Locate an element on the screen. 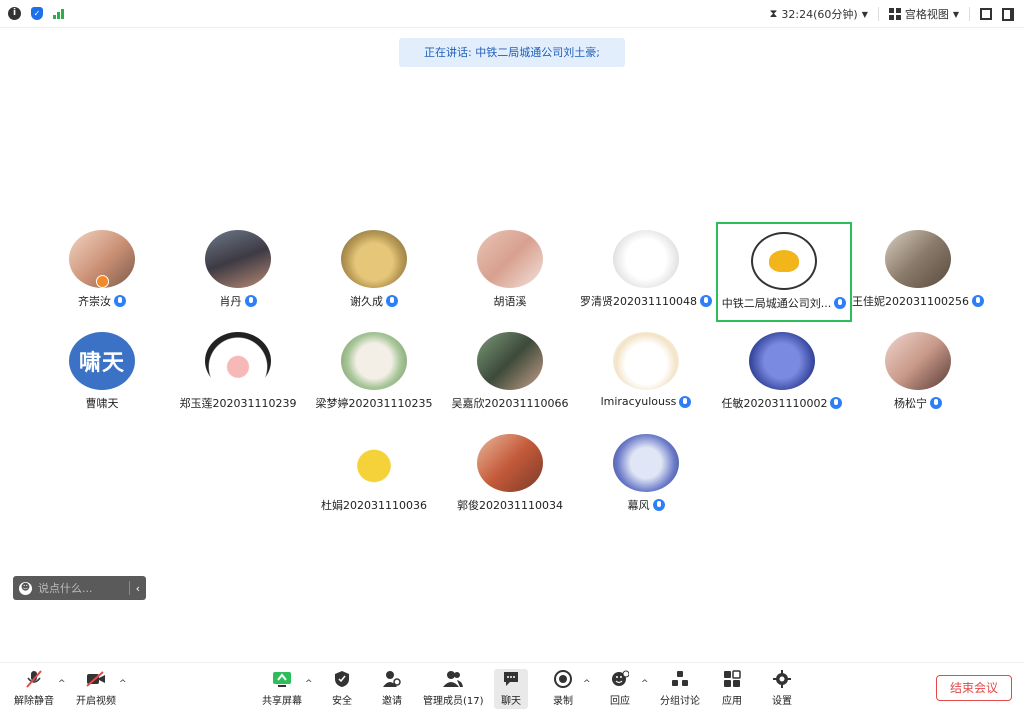  shield-icon is located at coordinates (342, 679).